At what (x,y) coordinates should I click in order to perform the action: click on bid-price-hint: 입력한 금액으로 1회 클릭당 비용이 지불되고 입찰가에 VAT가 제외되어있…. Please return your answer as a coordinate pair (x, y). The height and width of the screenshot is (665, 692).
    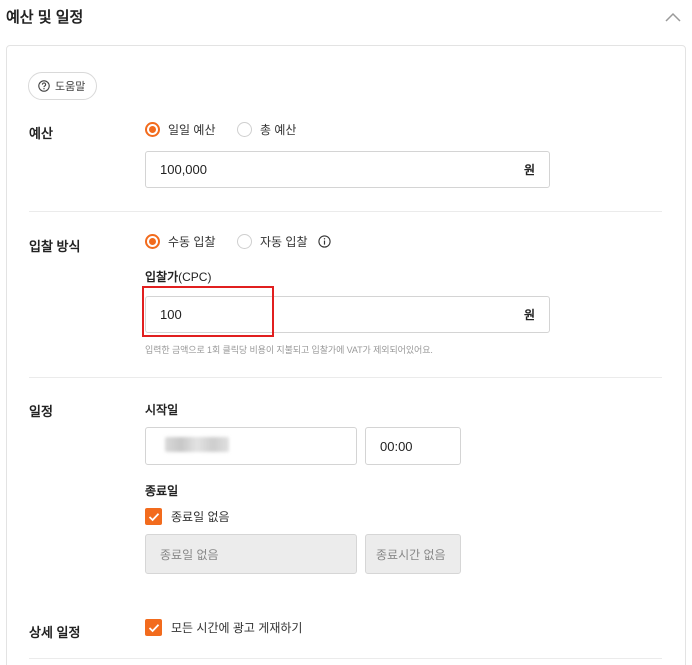
    Looking at the image, I should click on (289, 350).